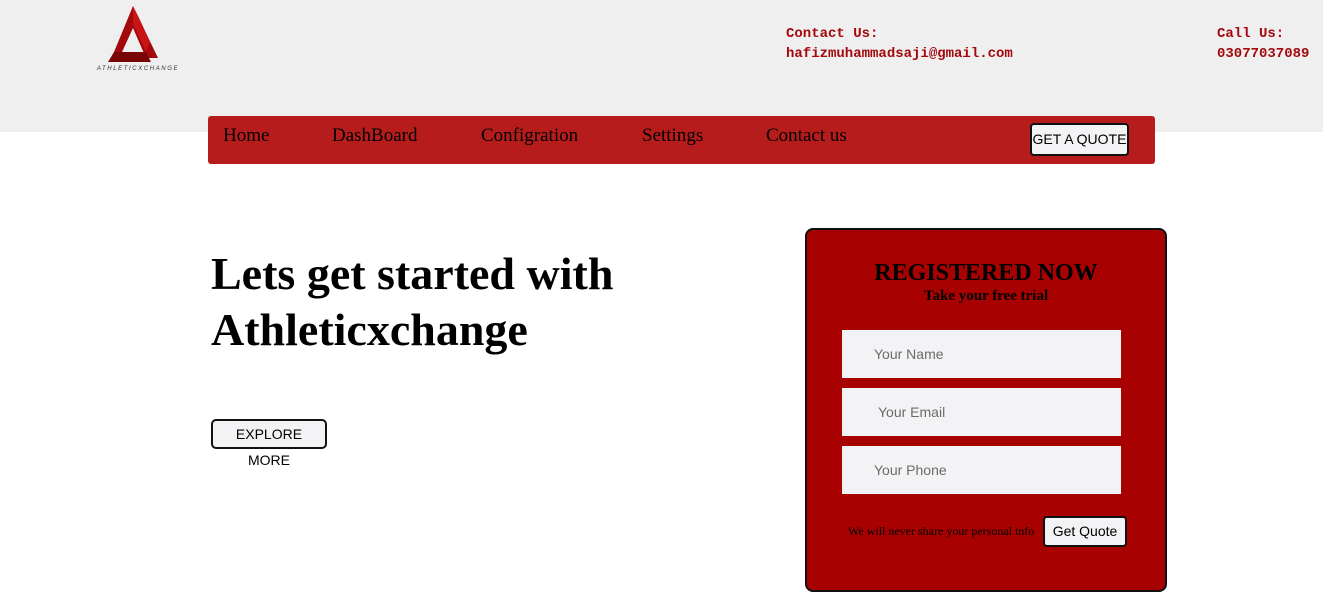  I want to click on registration-title: REGISTERED NOW, so click(986, 273).